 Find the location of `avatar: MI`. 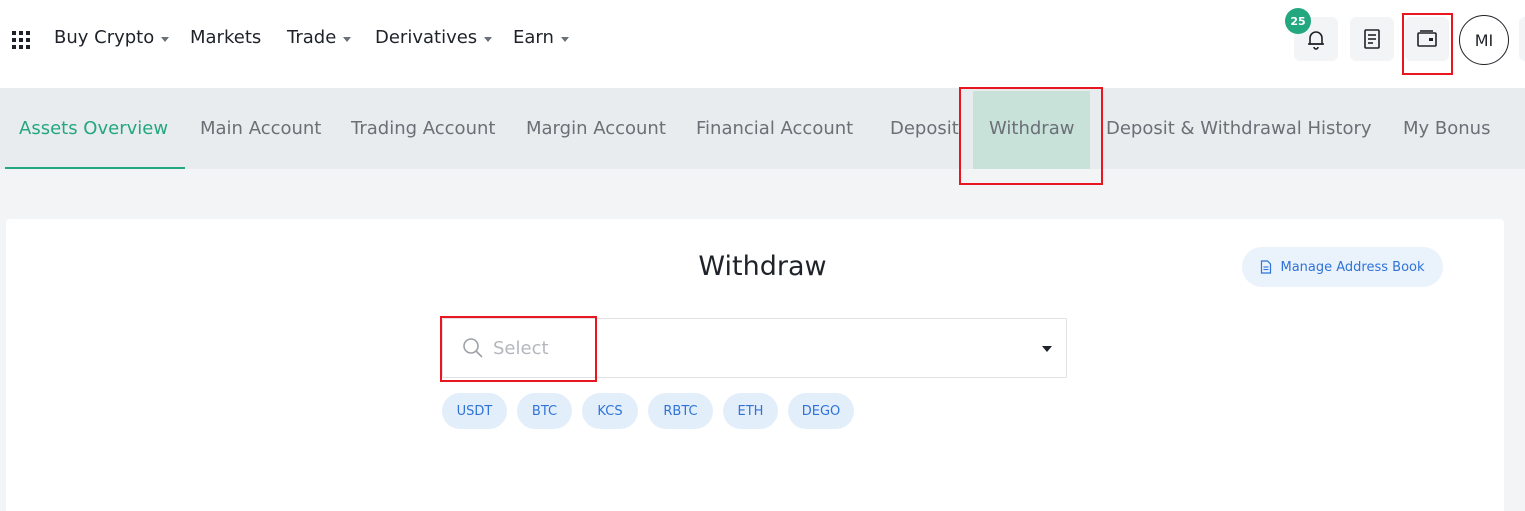

avatar: MI is located at coordinates (1484, 40).